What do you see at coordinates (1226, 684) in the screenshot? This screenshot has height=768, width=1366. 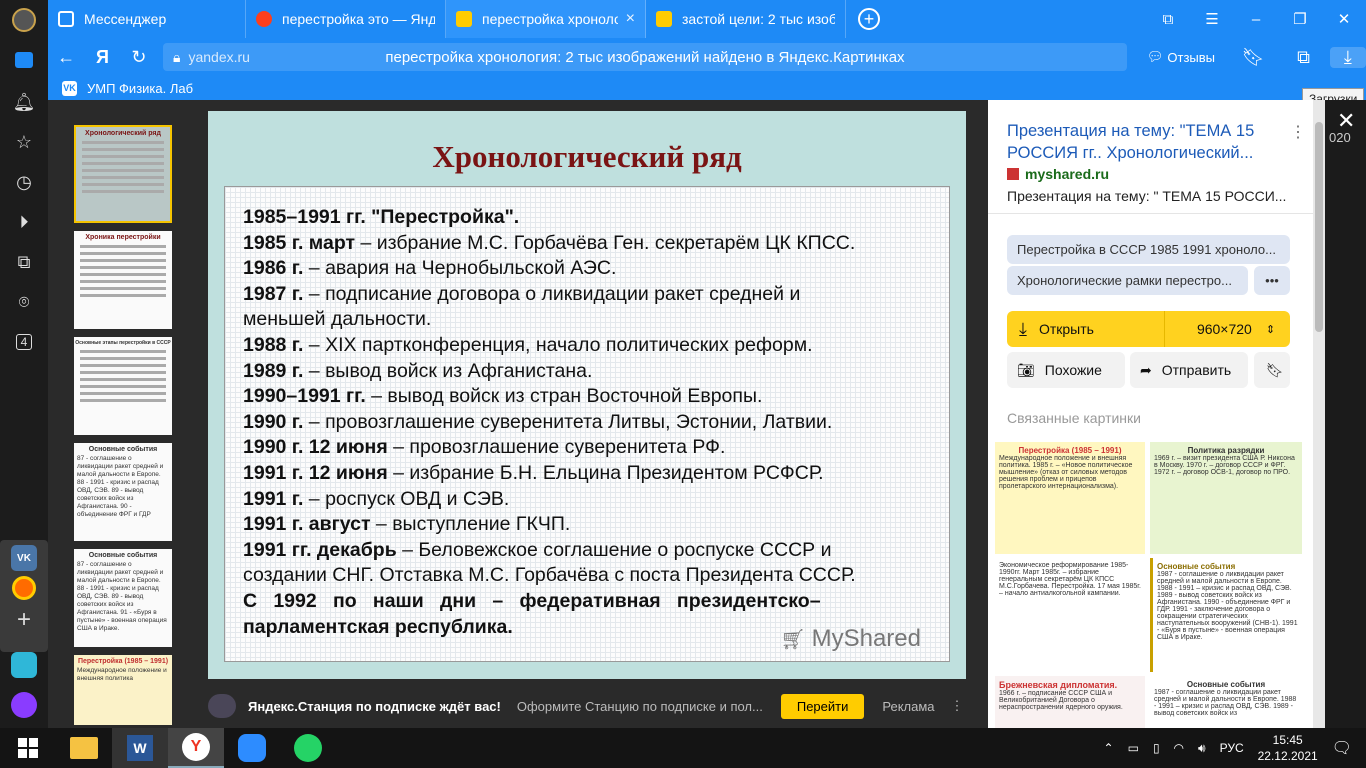 I see `related-image-title: Основные события` at bounding box center [1226, 684].